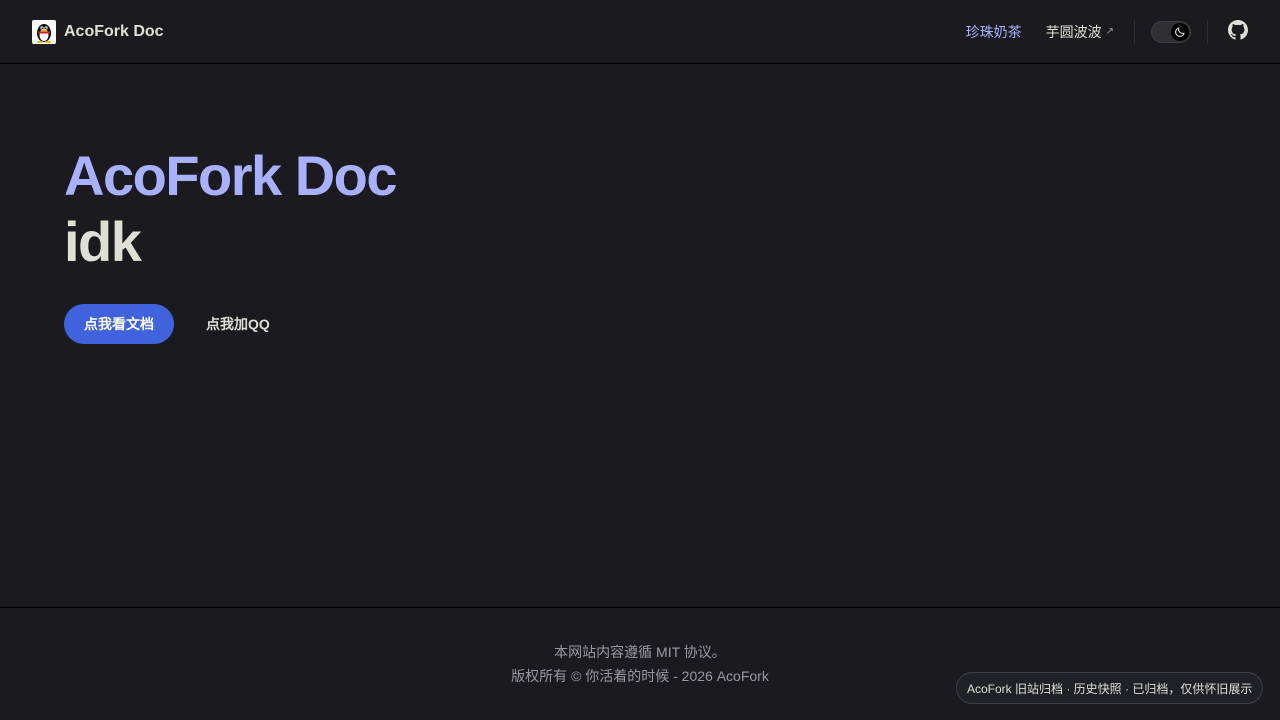 This screenshot has width=1280, height=720. I want to click on github-icon, so click(1238, 32).